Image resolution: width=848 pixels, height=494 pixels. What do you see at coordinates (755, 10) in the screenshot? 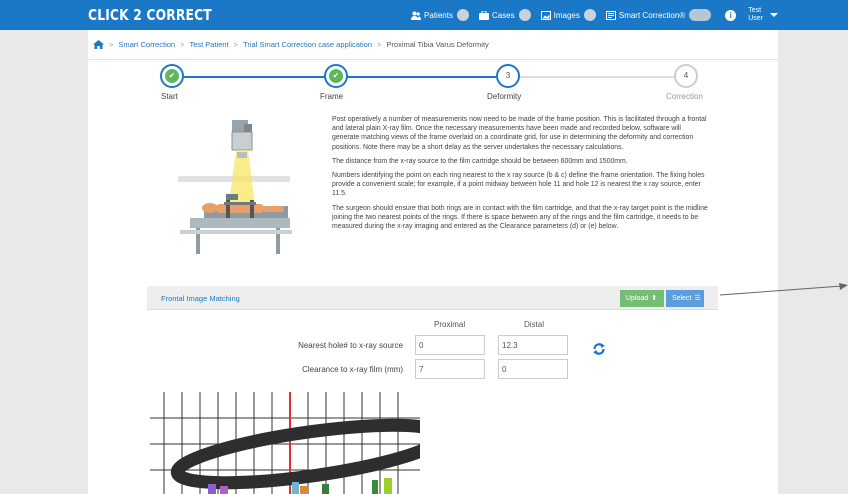
I see `user-first-name: Test` at bounding box center [755, 10].